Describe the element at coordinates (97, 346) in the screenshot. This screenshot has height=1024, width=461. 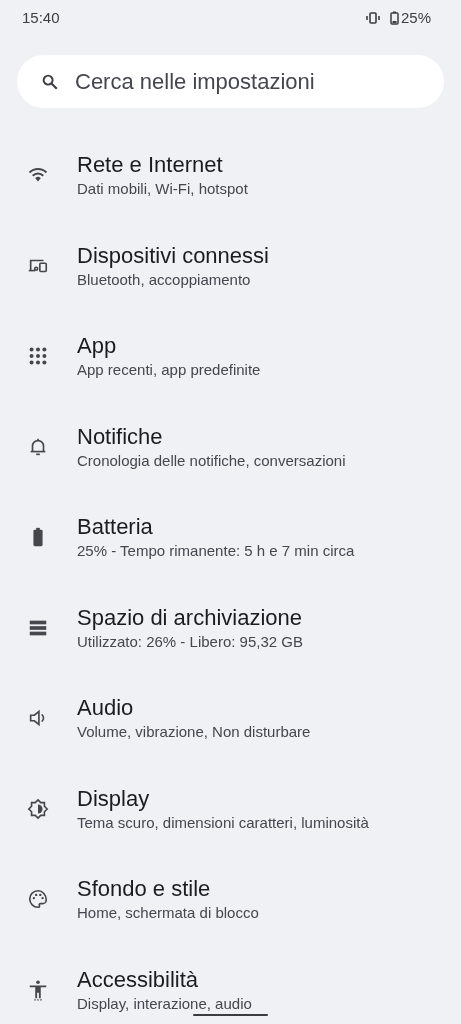
I see `item-title: App` at that location.